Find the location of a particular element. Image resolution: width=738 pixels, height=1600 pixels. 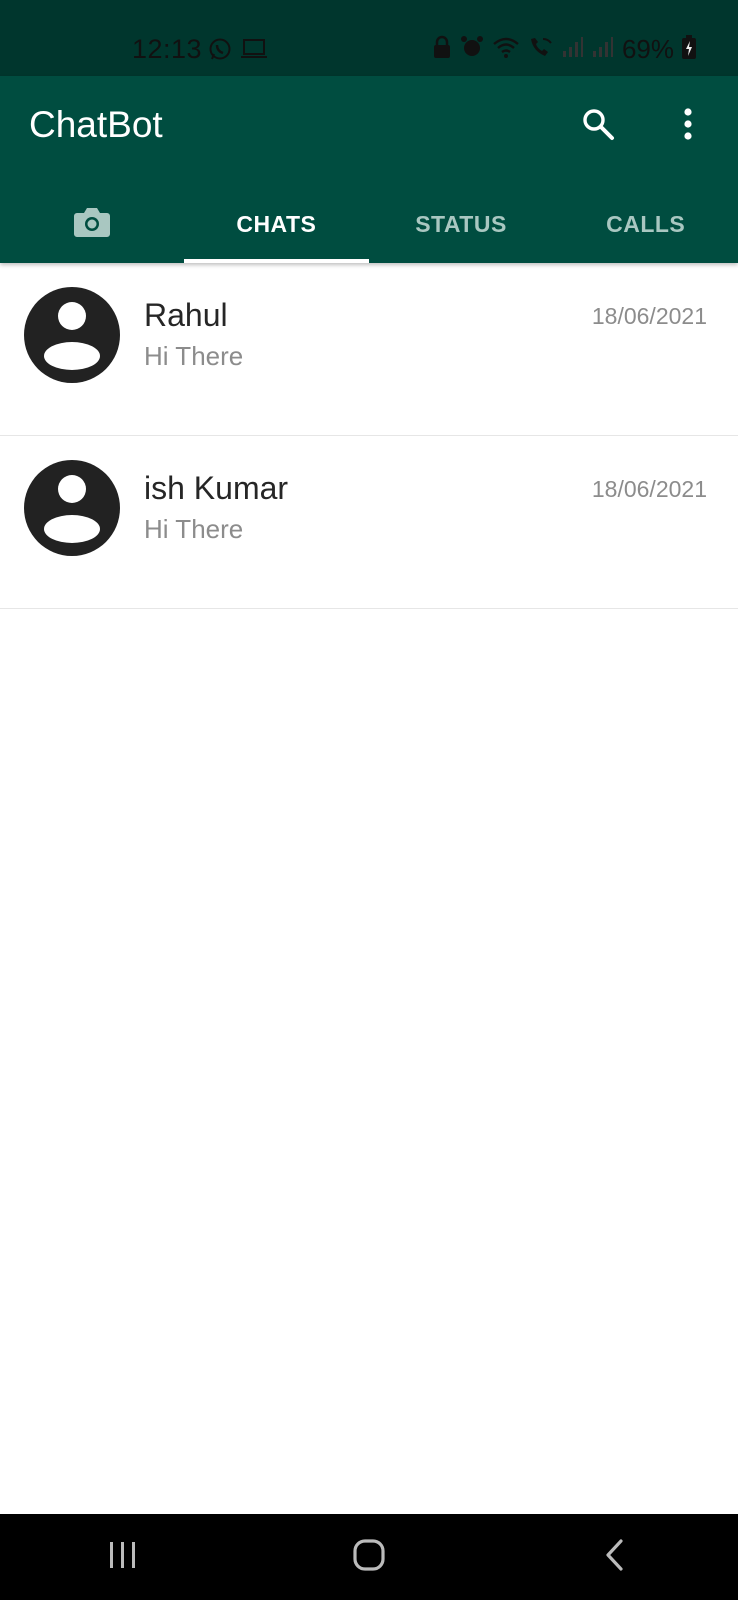

status-bar: 12:13 69% is located at coordinates (369, 38).